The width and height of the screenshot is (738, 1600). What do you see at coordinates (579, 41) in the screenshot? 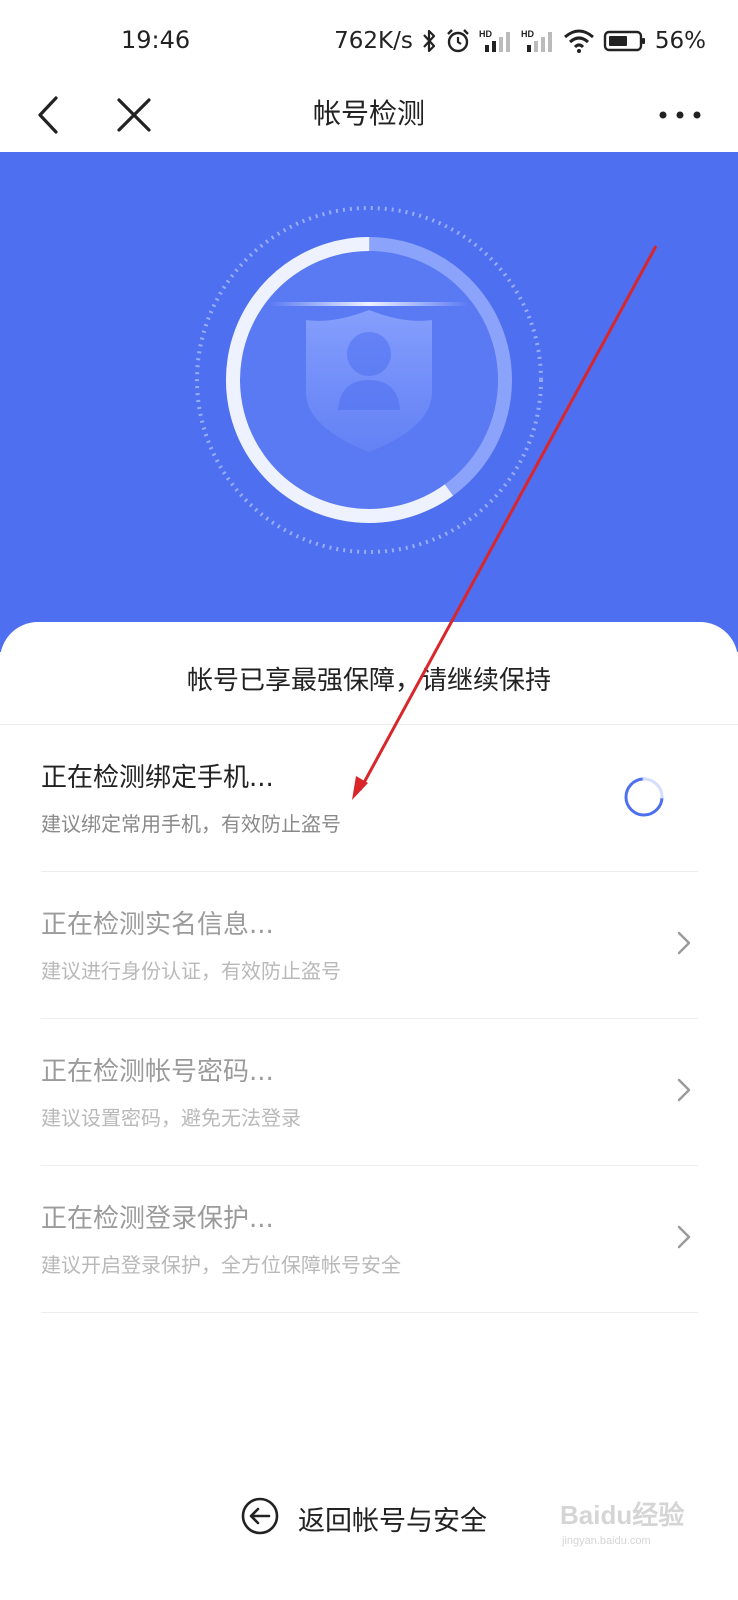
I see `wifi-icon` at bounding box center [579, 41].